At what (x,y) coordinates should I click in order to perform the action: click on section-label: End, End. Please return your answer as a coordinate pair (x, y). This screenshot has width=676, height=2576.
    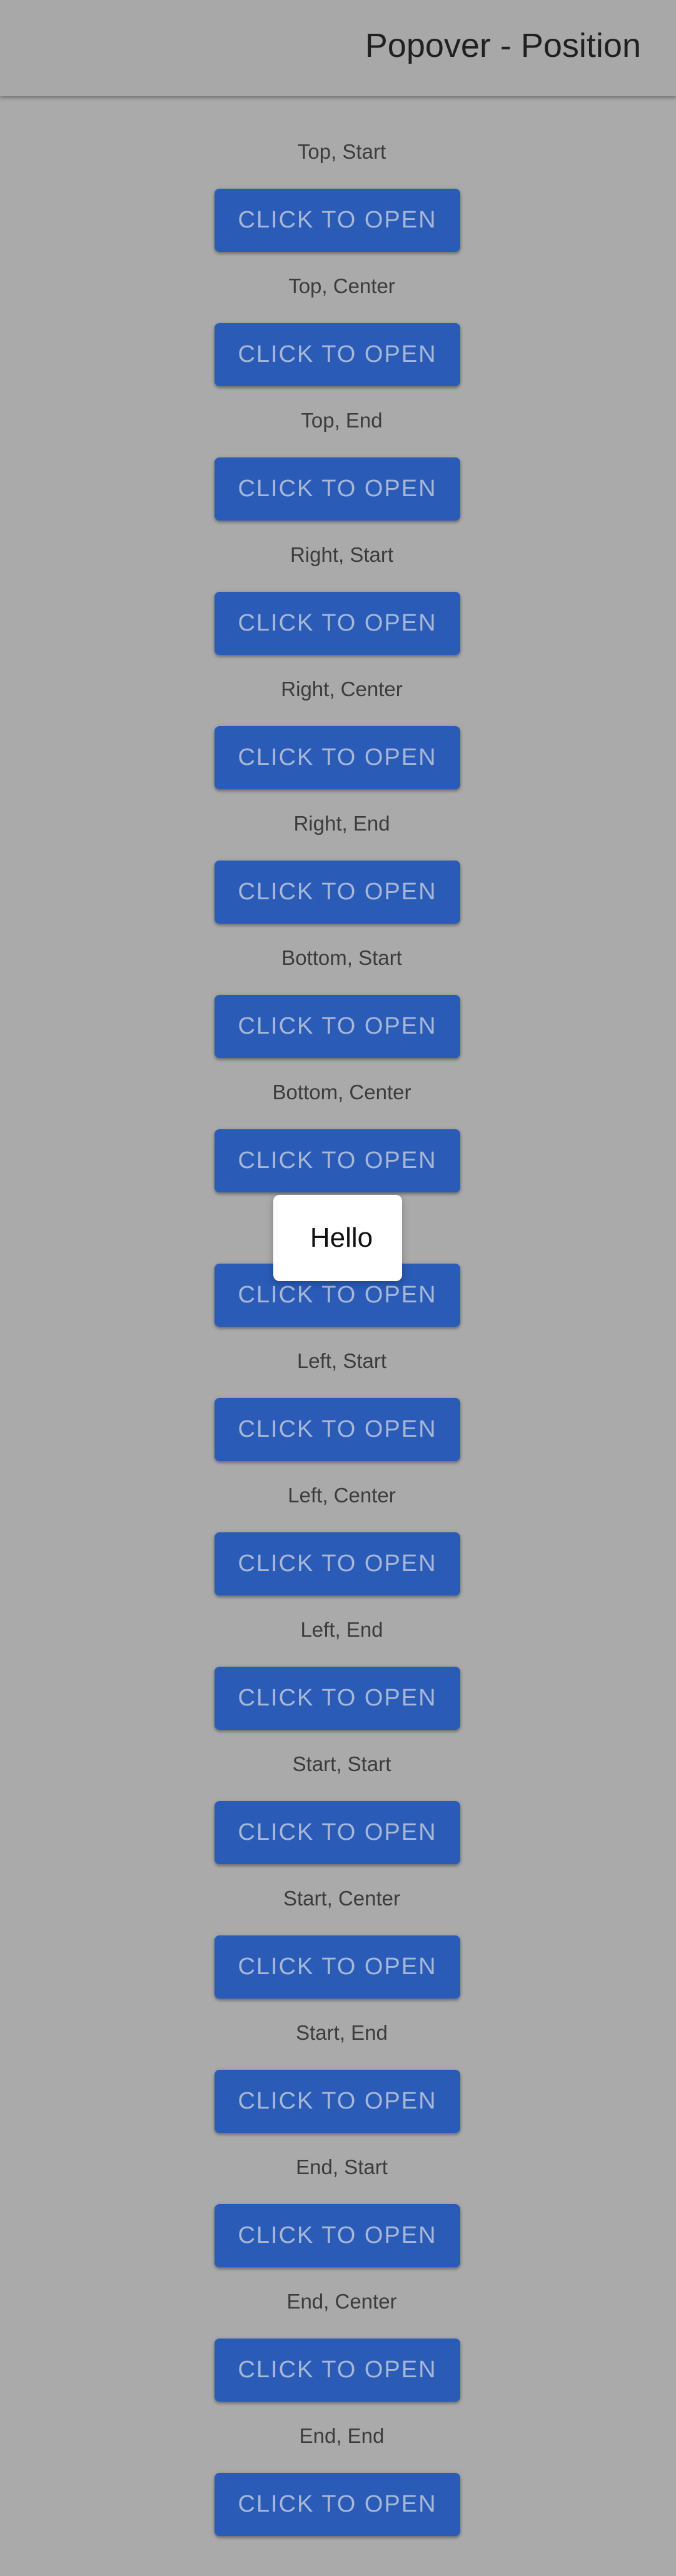
    Looking at the image, I should click on (342, 2435).